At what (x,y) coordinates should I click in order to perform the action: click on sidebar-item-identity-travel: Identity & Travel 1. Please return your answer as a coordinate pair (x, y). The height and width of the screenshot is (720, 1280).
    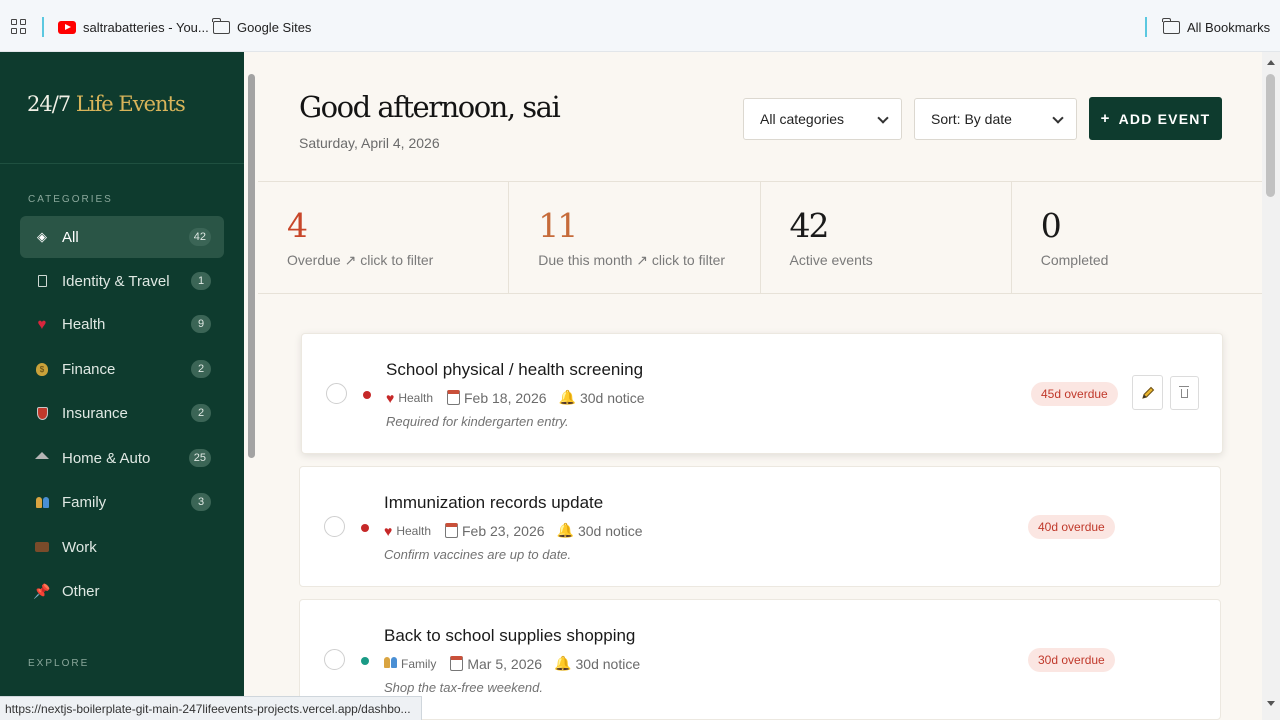
    Looking at the image, I should click on (122, 281).